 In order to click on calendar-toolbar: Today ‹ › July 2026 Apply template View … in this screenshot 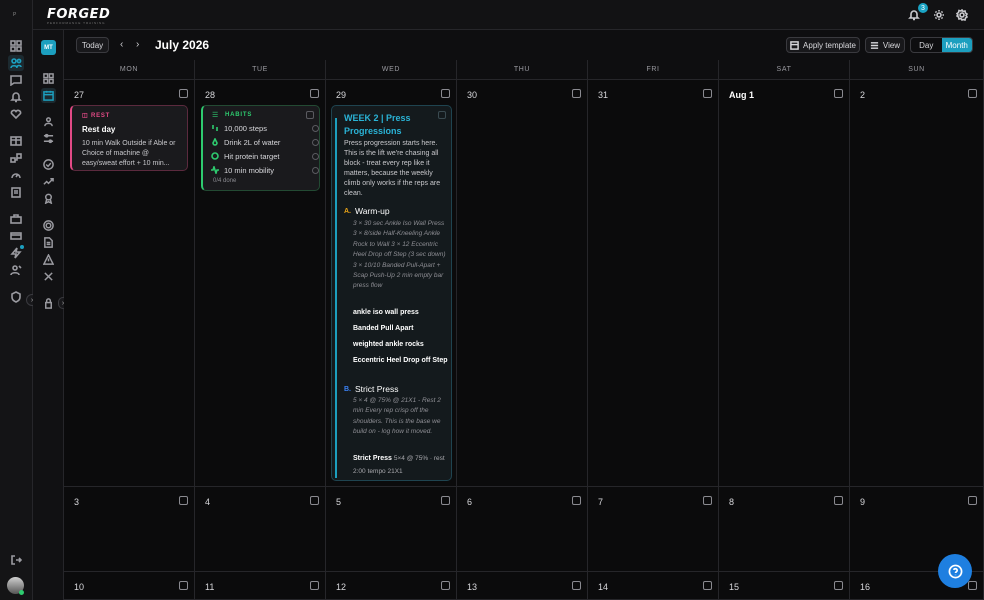, I will do `click(524, 45)`.